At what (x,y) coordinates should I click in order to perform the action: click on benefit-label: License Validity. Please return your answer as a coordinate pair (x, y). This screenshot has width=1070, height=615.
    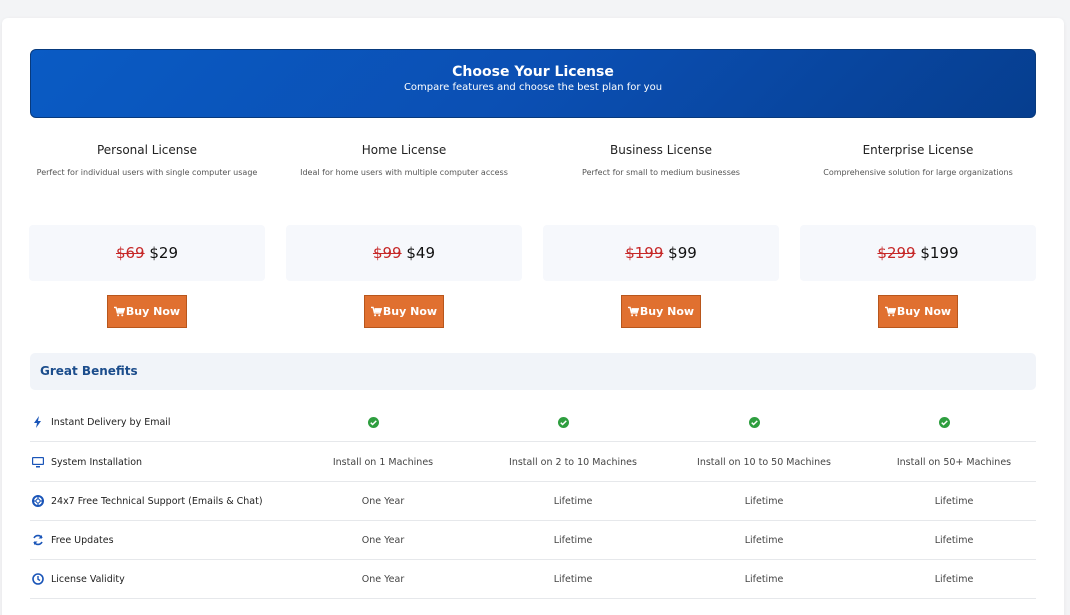
    Looking at the image, I should click on (88, 579).